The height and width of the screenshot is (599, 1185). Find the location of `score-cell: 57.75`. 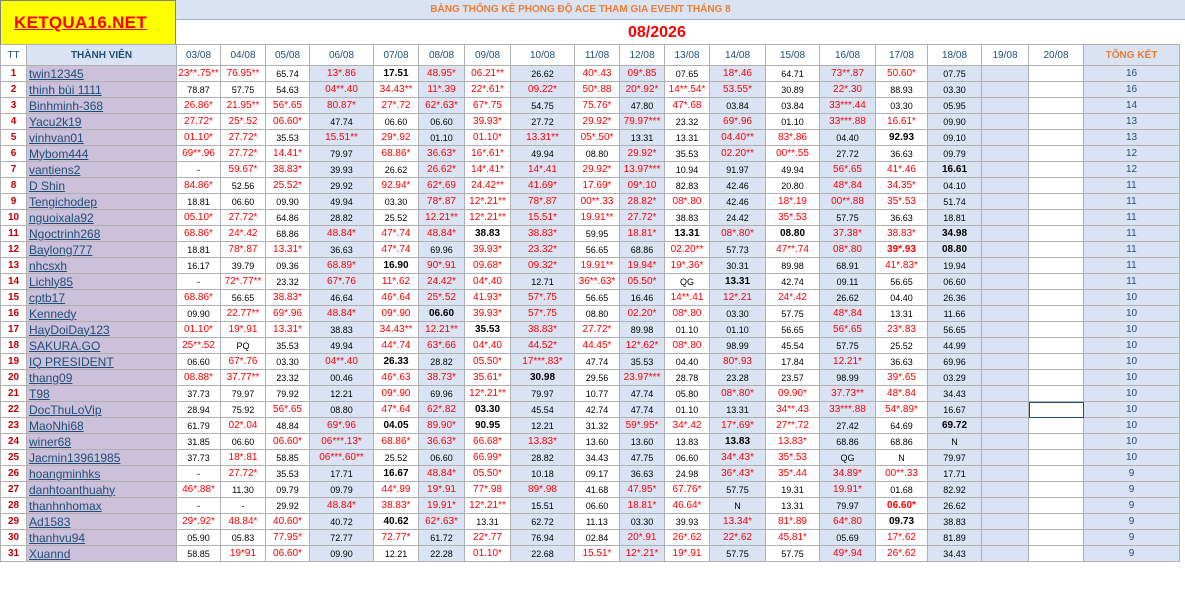

score-cell: 57.75 is located at coordinates (243, 89).